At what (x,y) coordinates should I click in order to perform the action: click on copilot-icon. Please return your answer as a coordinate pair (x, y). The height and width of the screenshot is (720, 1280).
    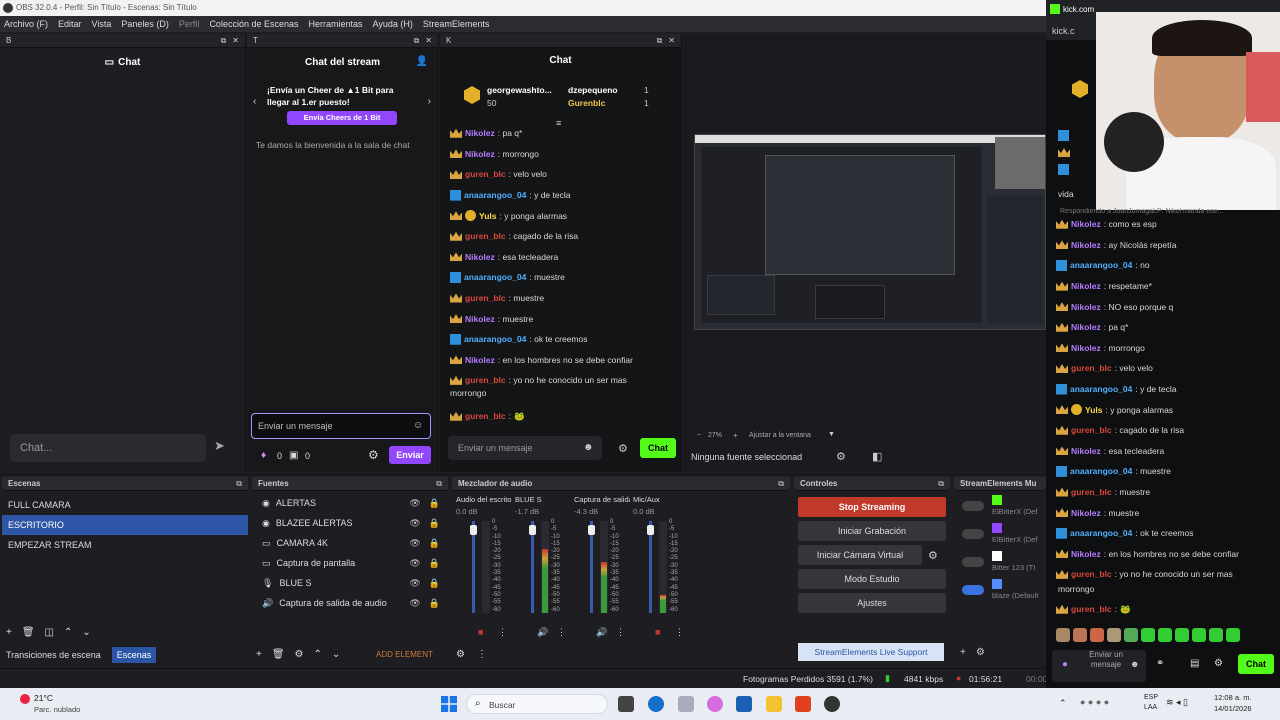
    Looking at the image, I should click on (715, 704).